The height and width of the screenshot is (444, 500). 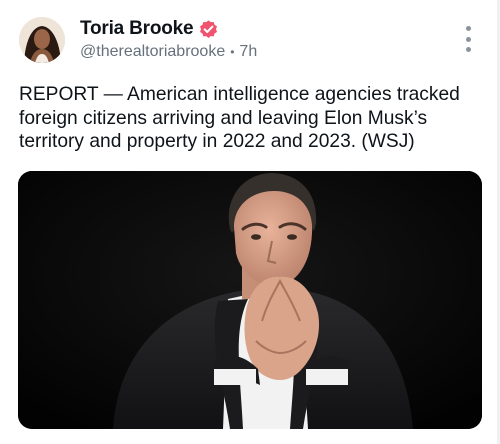 I want to click on post-meta: @therealtoriabrooke • 7h, so click(x=168, y=52).